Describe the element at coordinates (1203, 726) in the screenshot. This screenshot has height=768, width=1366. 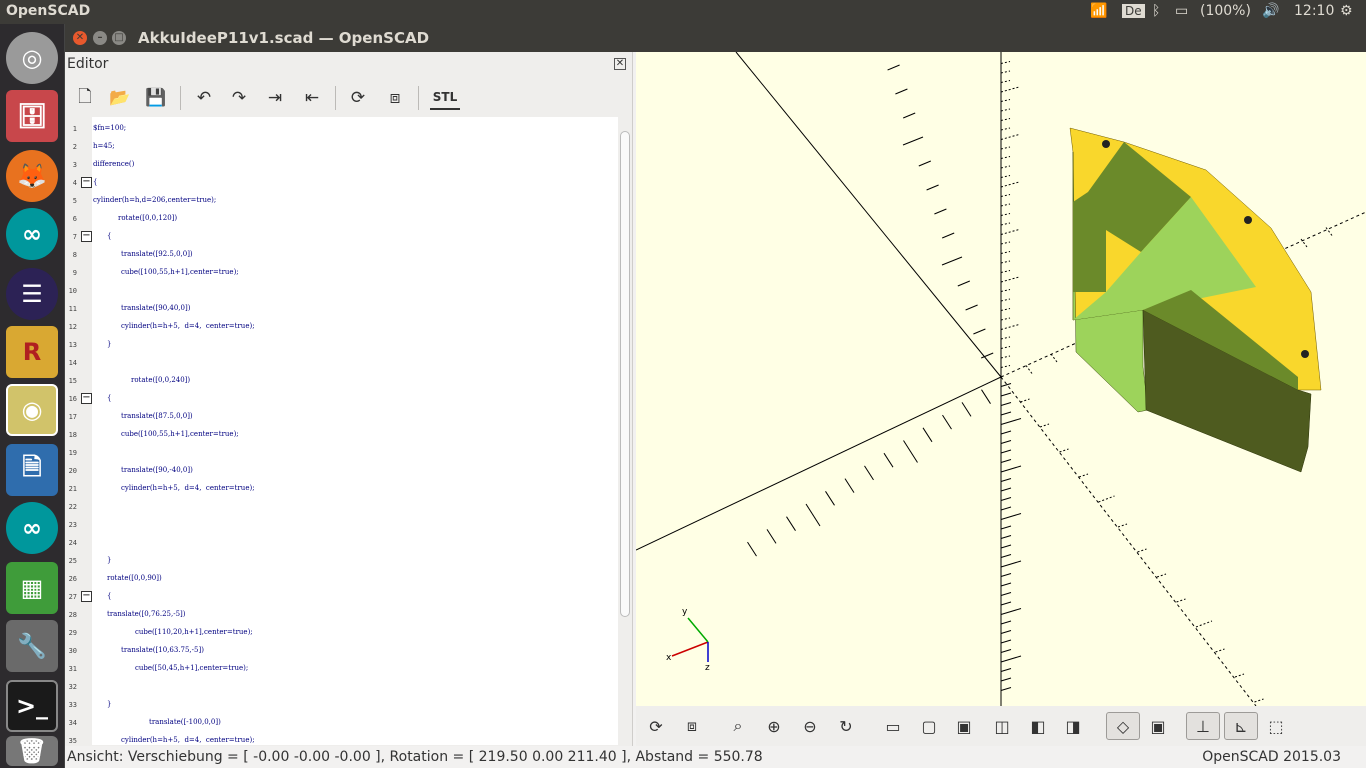
I see `show-axes-icon: ⊥` at that location.